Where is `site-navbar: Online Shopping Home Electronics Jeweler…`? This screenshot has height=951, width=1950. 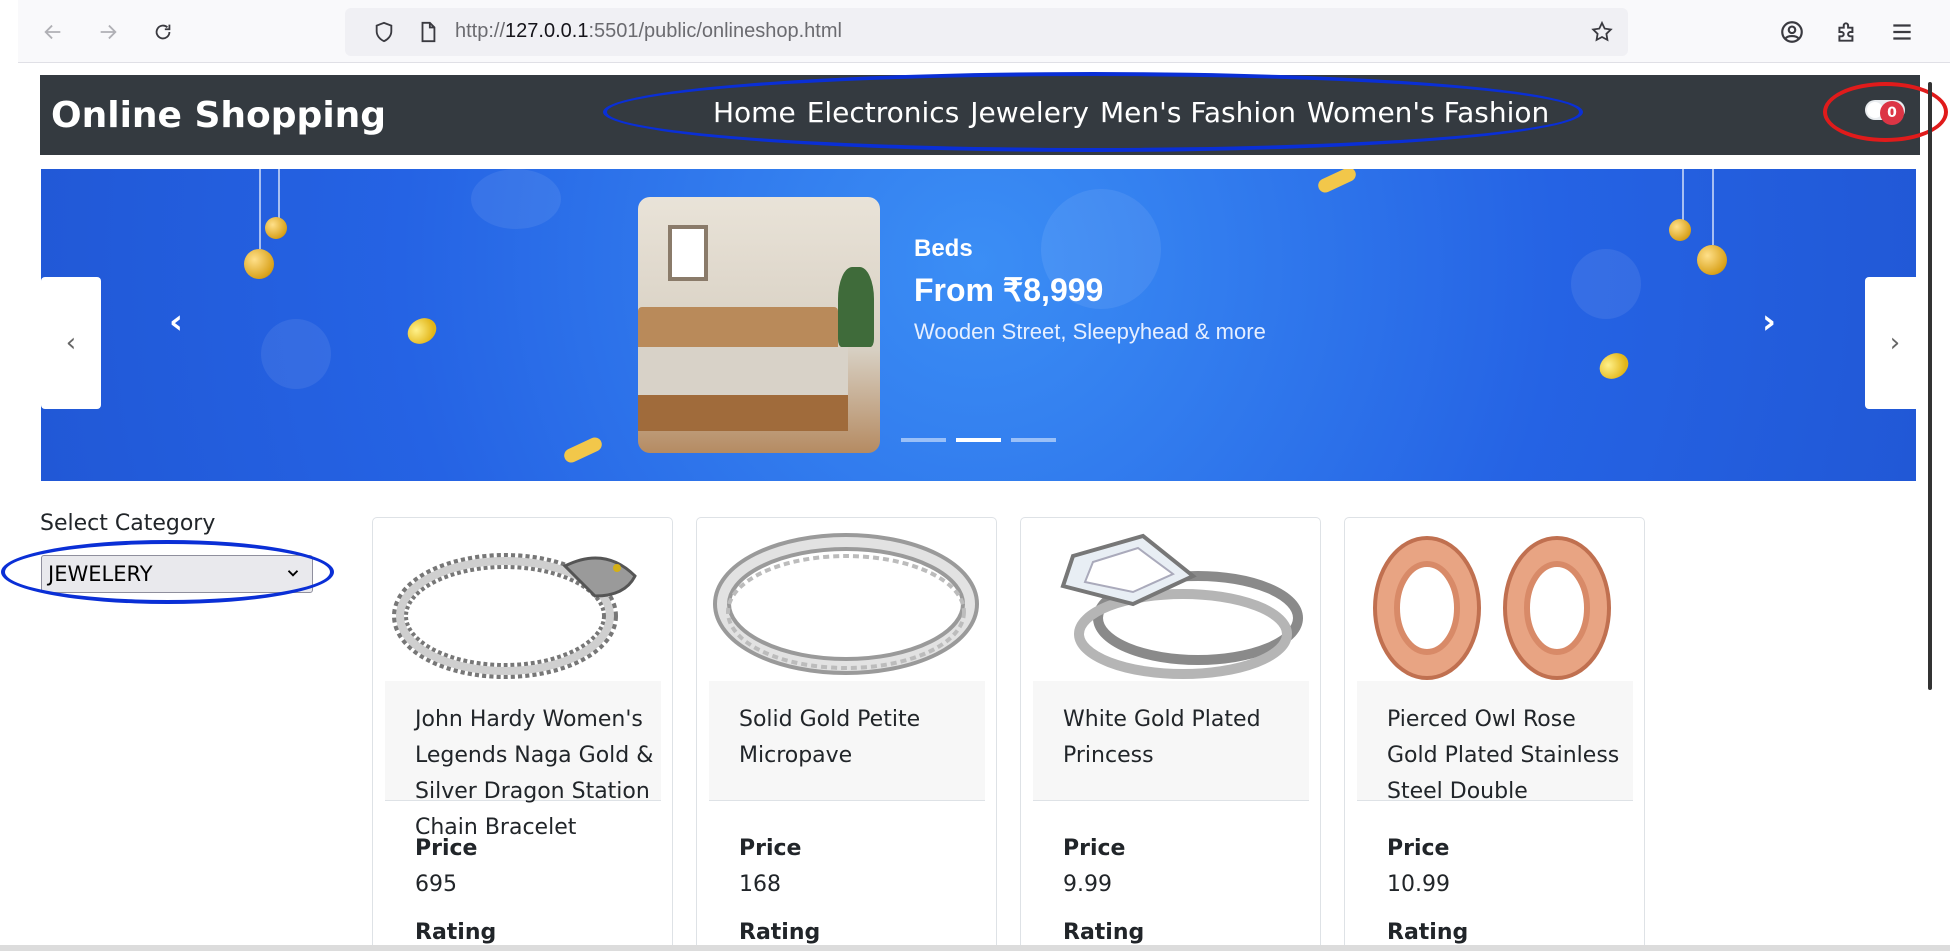 site-navbar: Online Shopping Home Electronics Jeweler… is located at coordinates (980, 115).